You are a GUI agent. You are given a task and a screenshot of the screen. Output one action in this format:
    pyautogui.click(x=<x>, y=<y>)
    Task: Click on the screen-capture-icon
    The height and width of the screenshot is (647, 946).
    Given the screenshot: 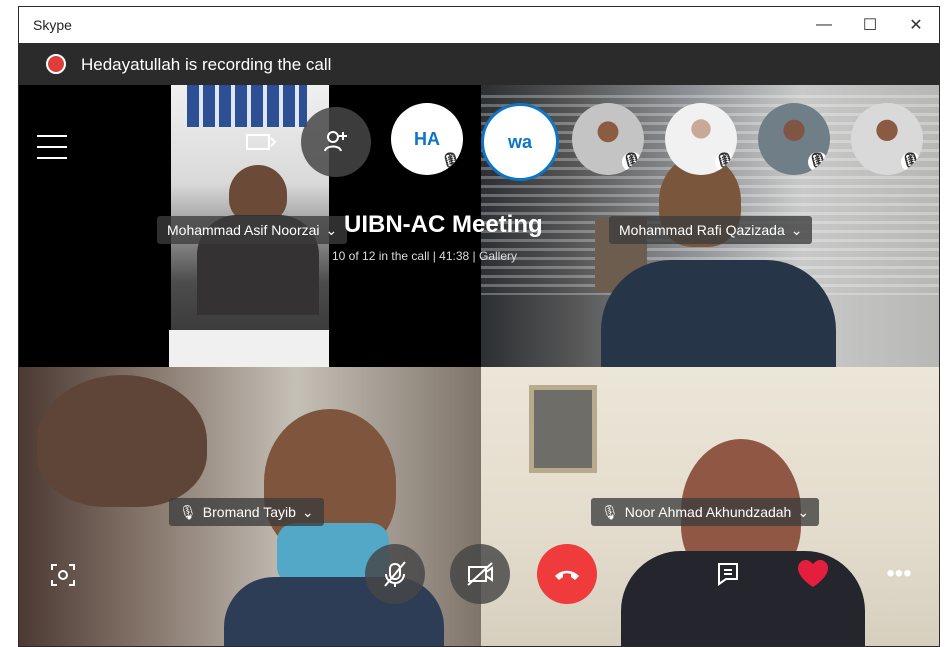 What is the action you would take?
    pyautogui.click(x=63, y=575)
    